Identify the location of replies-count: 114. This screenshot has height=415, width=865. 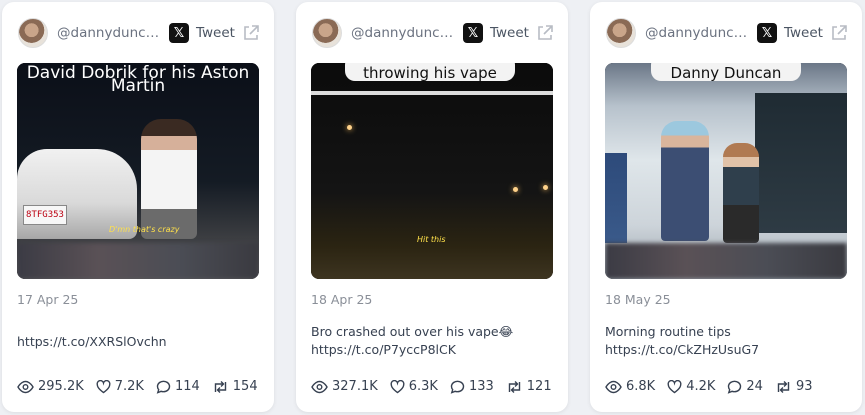
(187, 386).